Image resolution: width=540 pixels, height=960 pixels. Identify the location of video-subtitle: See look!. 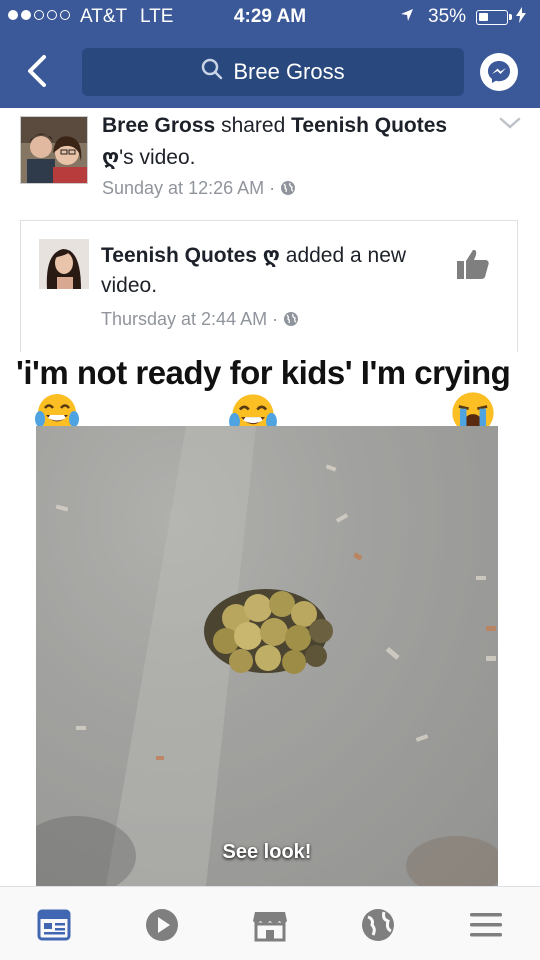
(267, 852).